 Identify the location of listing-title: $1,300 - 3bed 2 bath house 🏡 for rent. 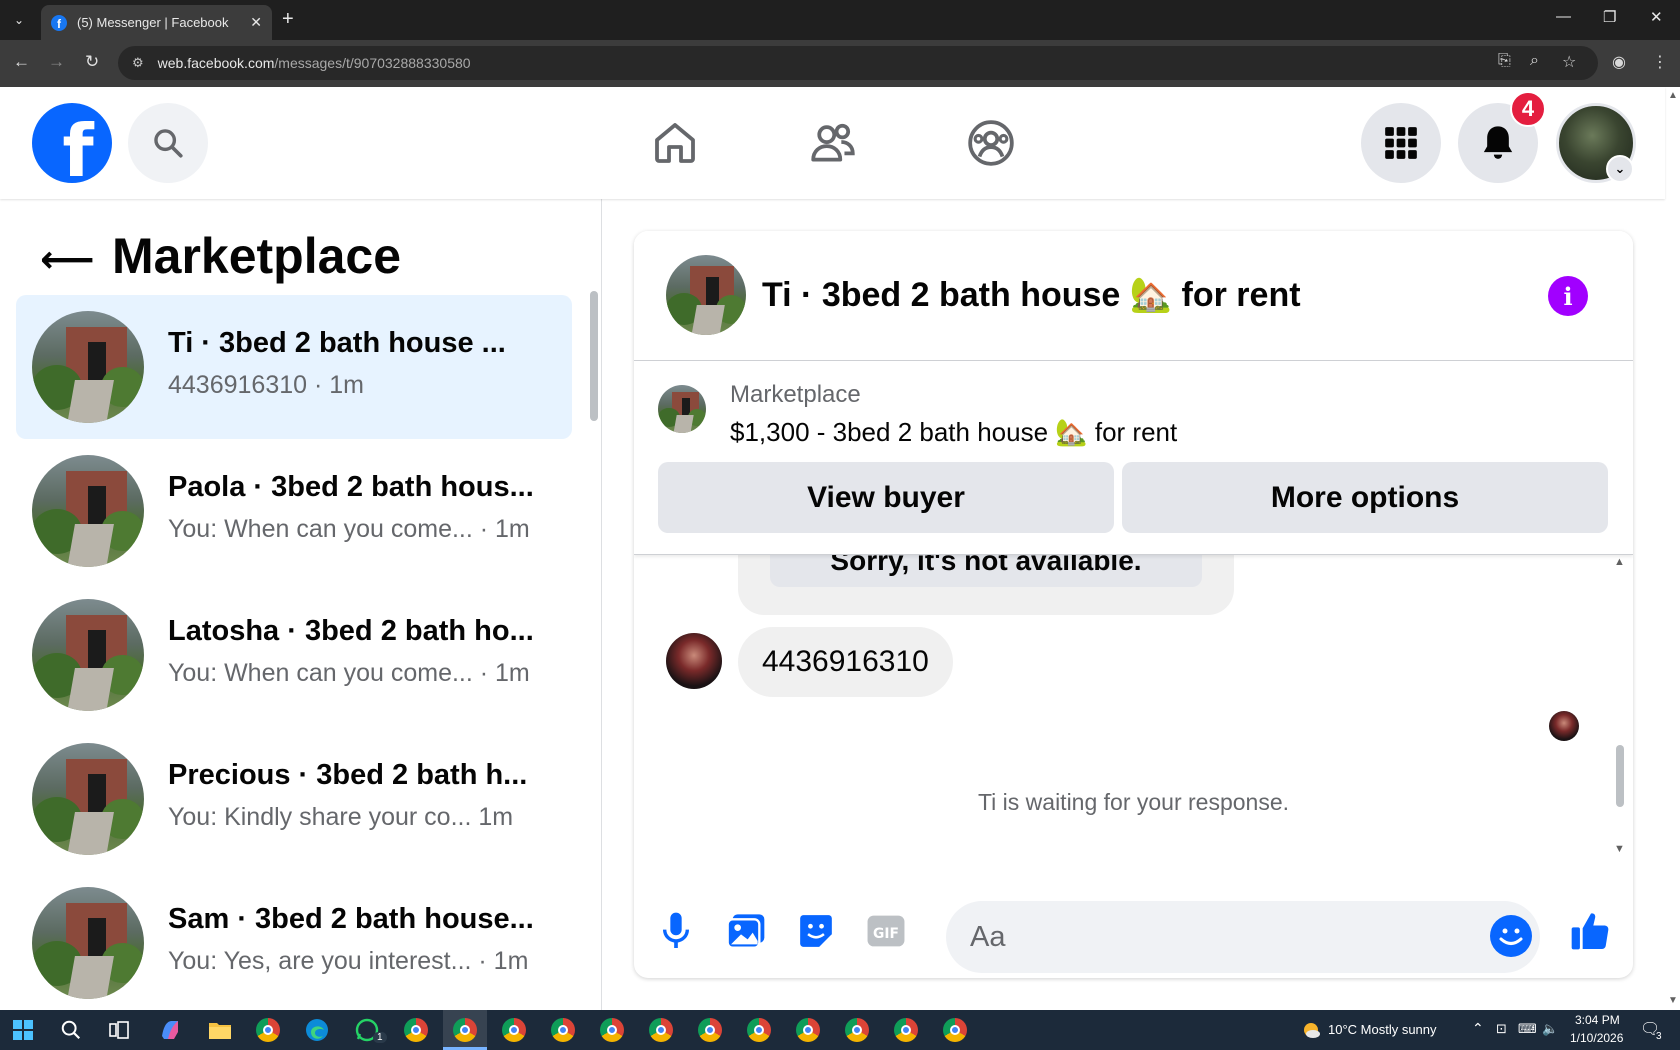
(953, 432).